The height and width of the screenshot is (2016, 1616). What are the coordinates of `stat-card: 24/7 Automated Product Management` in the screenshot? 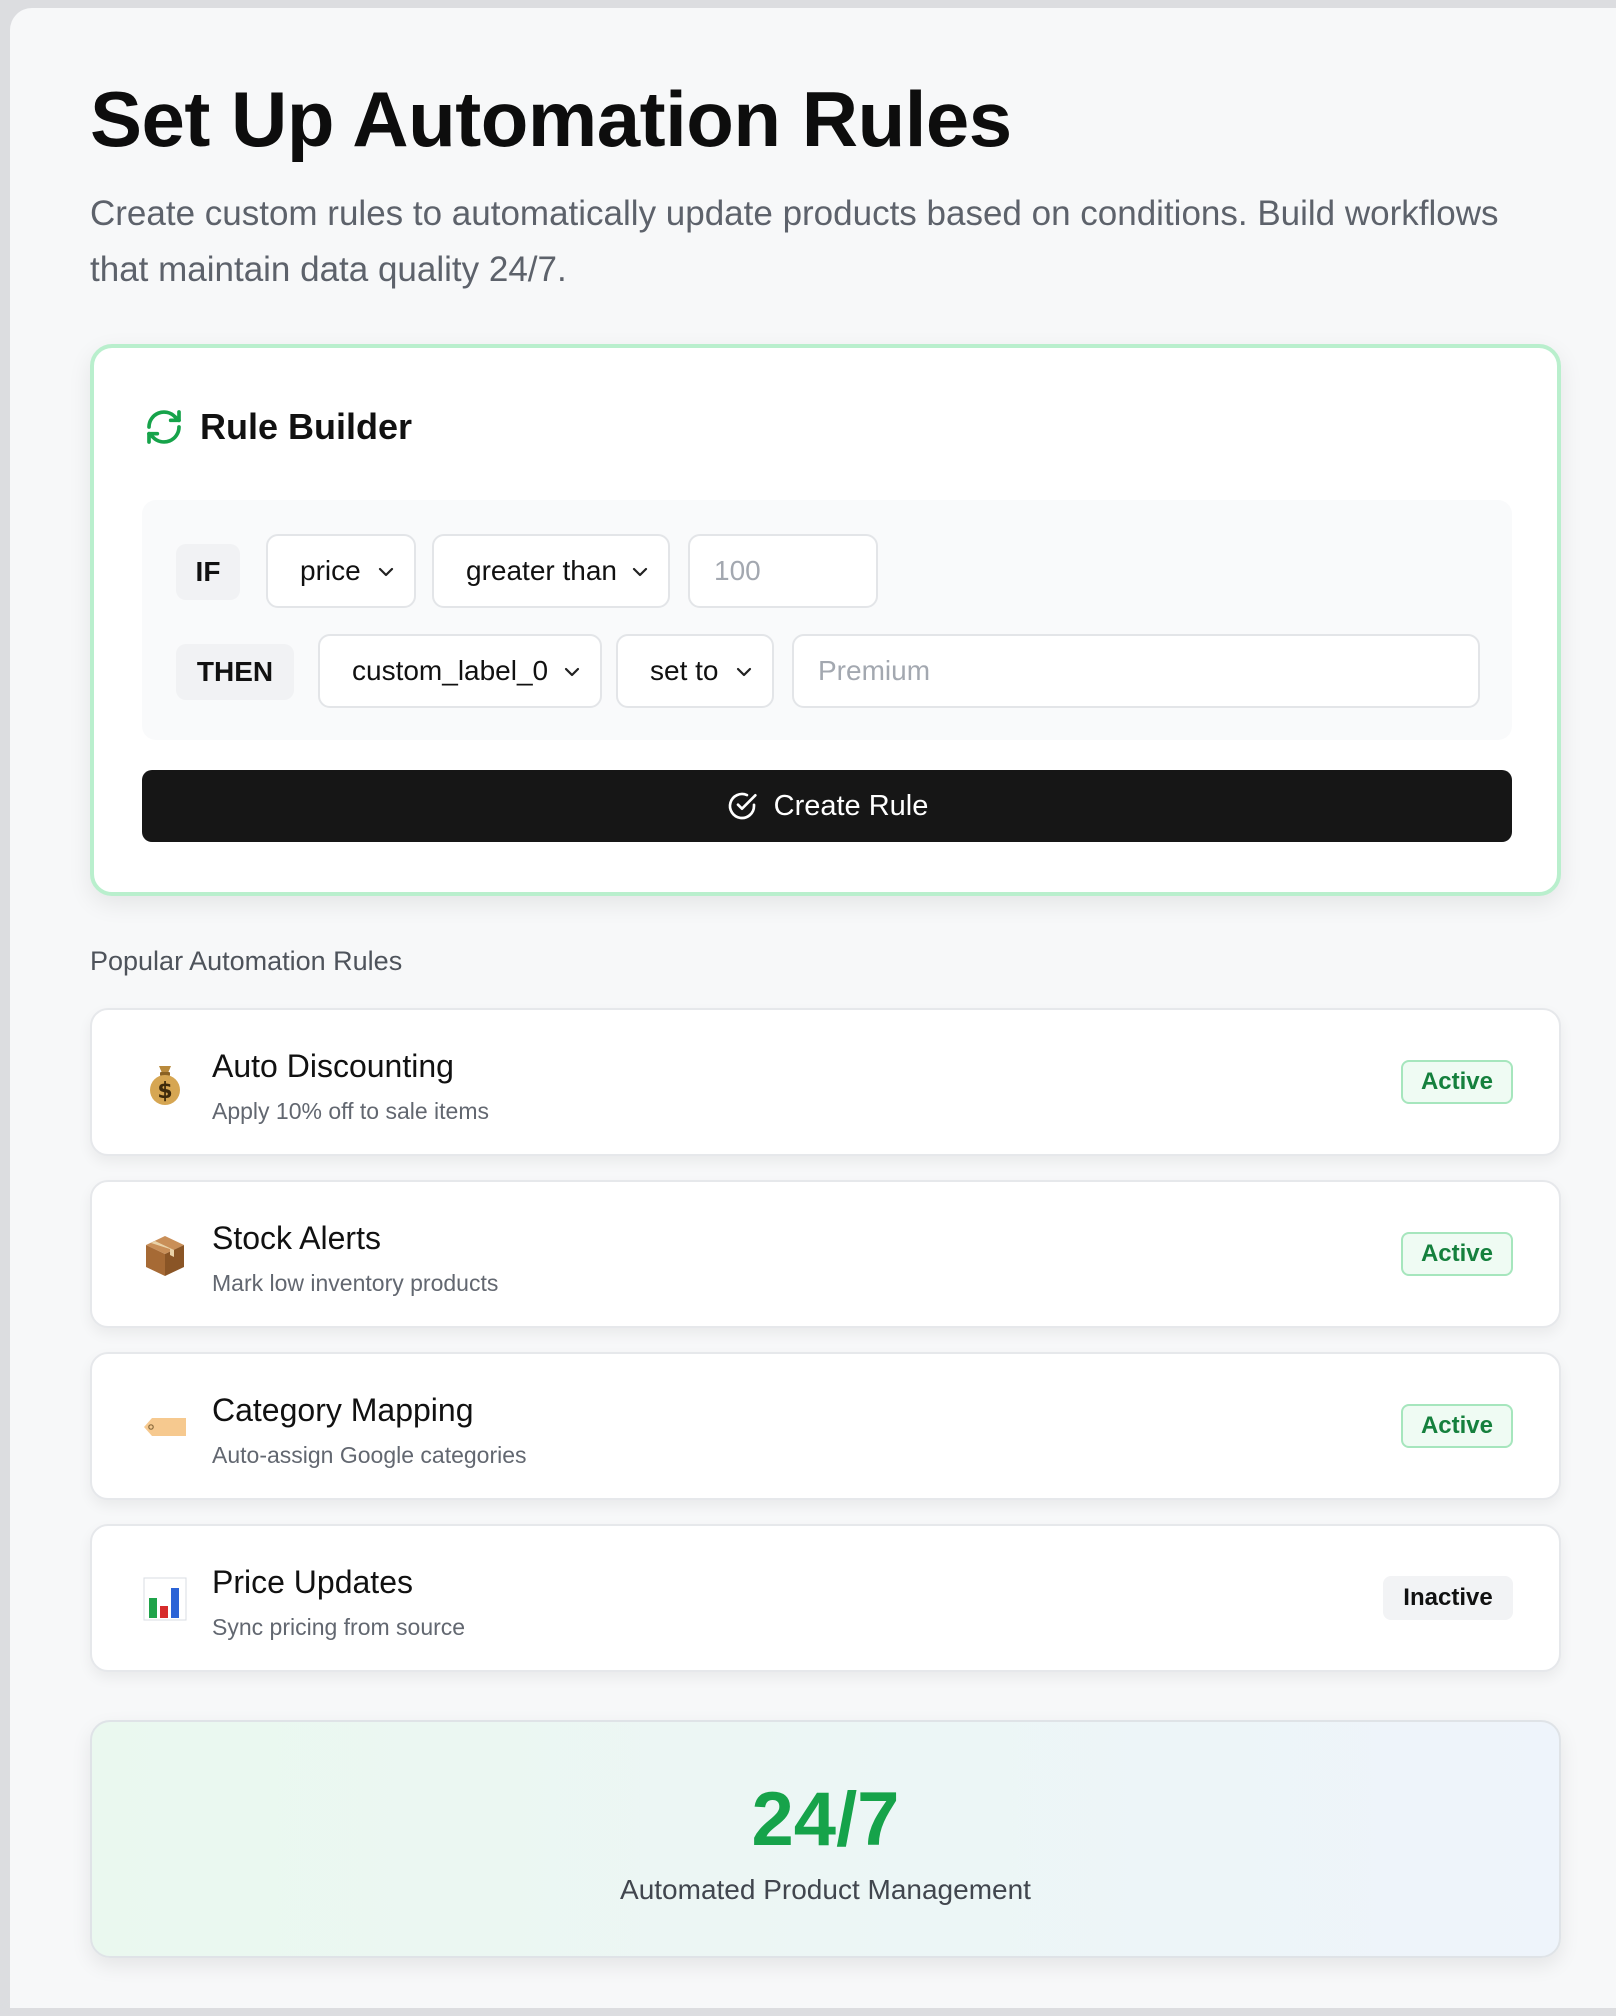 It's located at (825, 1839).